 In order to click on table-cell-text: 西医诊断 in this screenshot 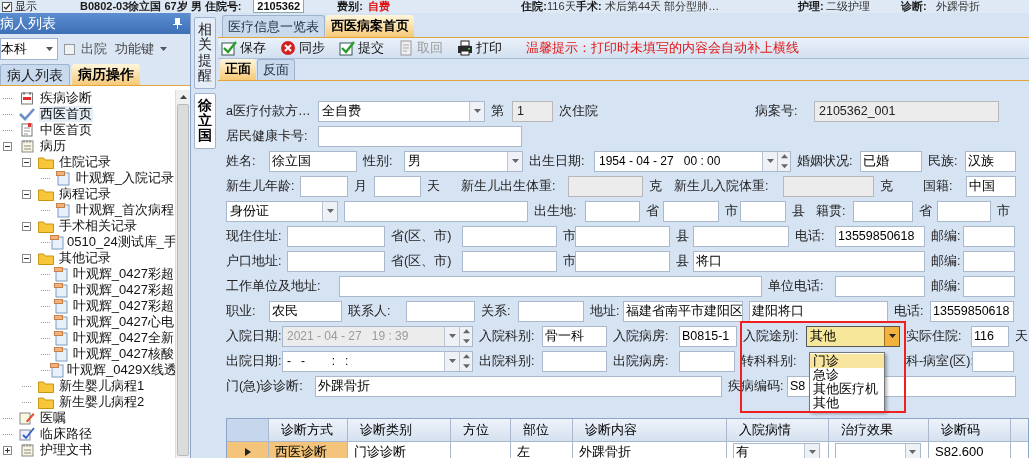, I will do `click(301, 450)`.